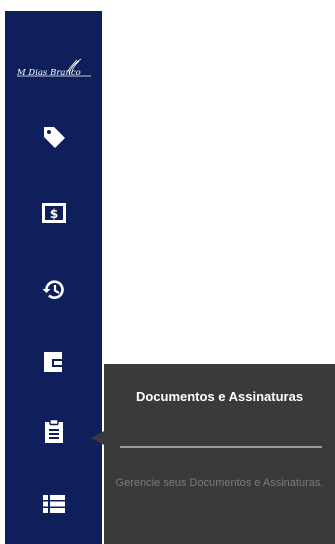  I want to click on sidebar-item-list, so click(53, 504).